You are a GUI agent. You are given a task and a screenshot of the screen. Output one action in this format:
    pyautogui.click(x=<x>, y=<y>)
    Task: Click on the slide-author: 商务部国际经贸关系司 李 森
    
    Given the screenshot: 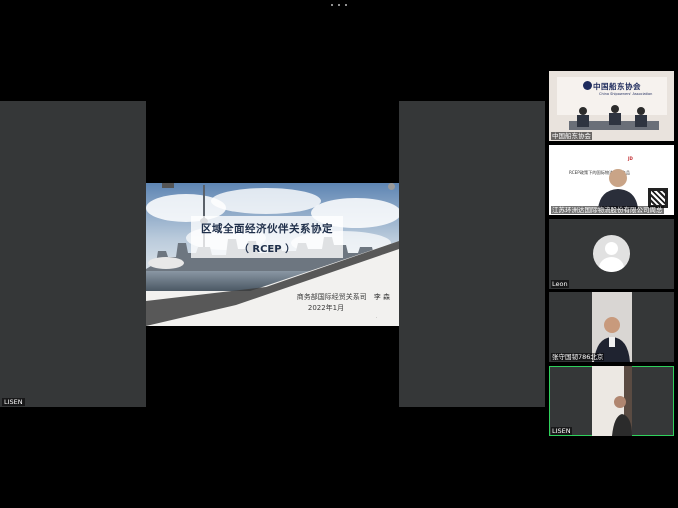 What is the action you would take?
    pyautogui.click(x=343, y=297)
    